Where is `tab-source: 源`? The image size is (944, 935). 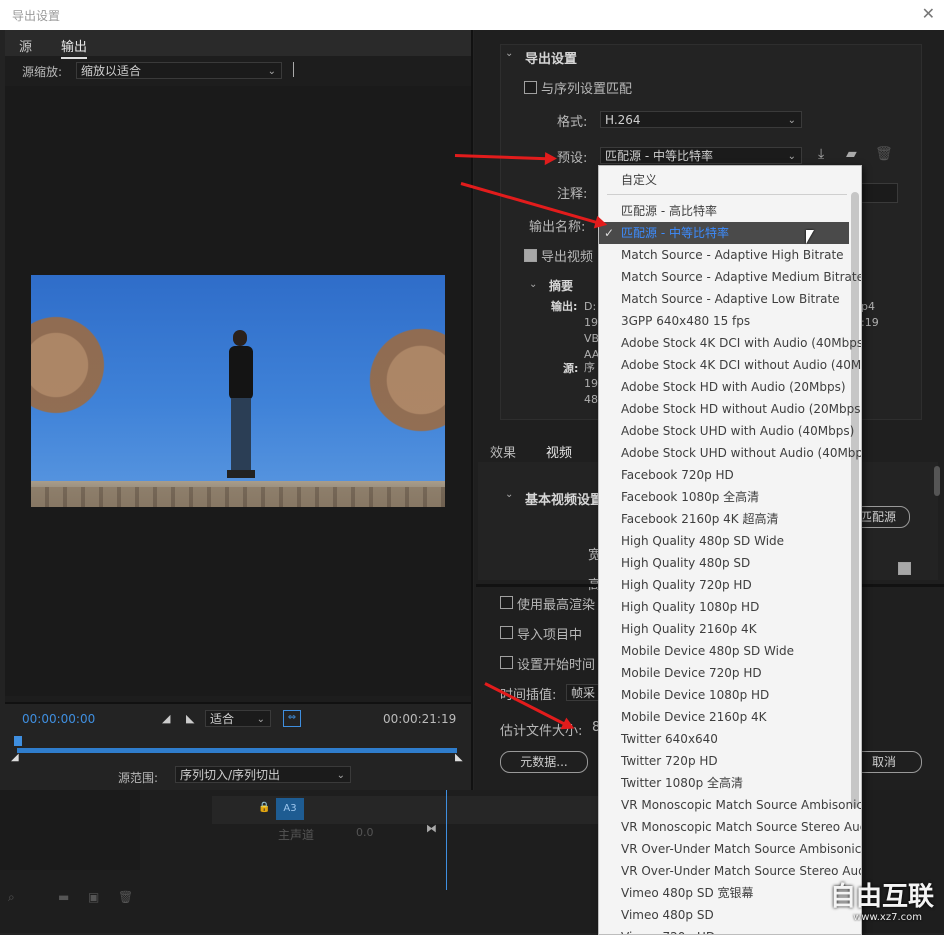 tab-source: 源 is located at coordinates (25, 45).